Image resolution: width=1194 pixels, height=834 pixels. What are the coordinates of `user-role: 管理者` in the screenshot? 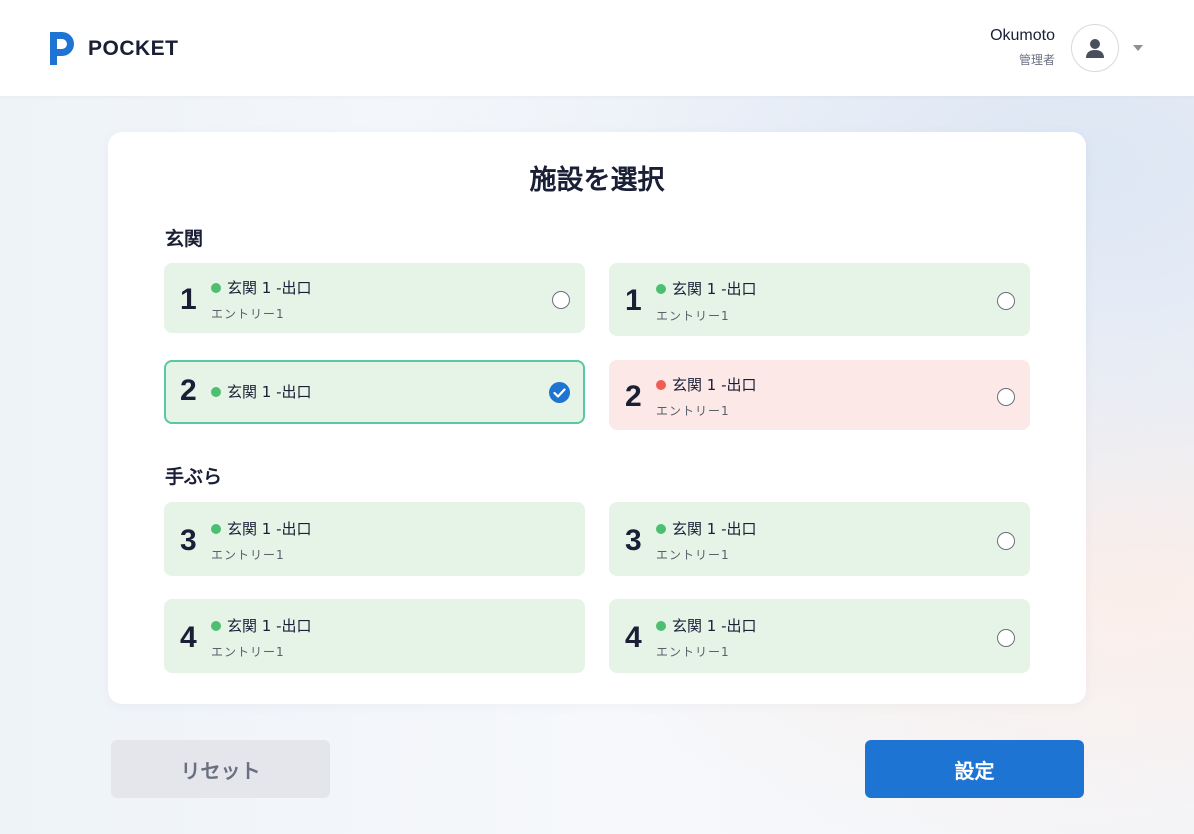 It's located at (1036, 60).